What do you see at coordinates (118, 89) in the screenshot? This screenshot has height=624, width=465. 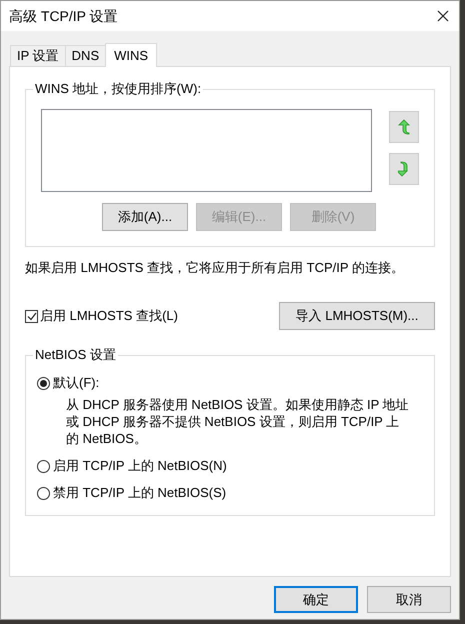 I see `group-title: WINS 地址，按使用排序(W):` at bounding box center [118, 89].